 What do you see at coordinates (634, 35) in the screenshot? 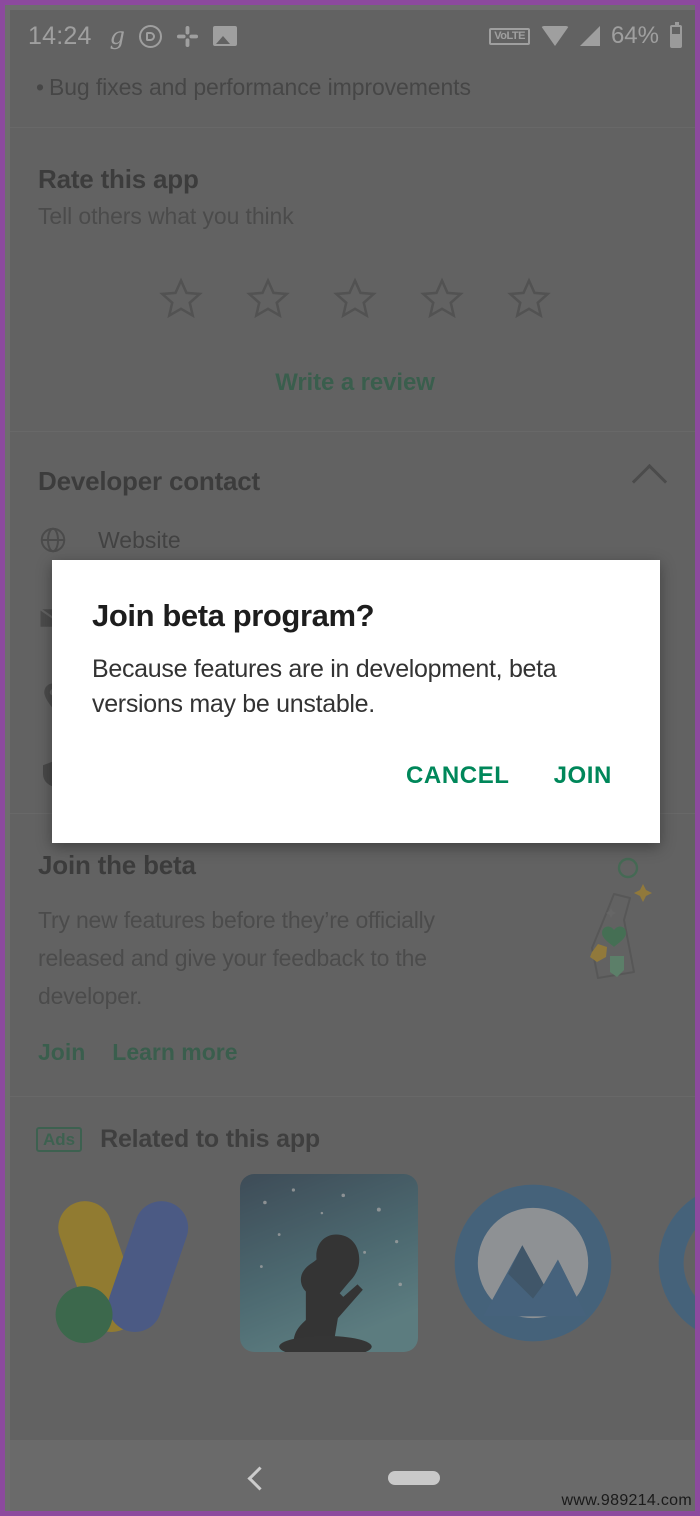
I see `battery-percent-label: 64%` at bounding box center [634, 35].